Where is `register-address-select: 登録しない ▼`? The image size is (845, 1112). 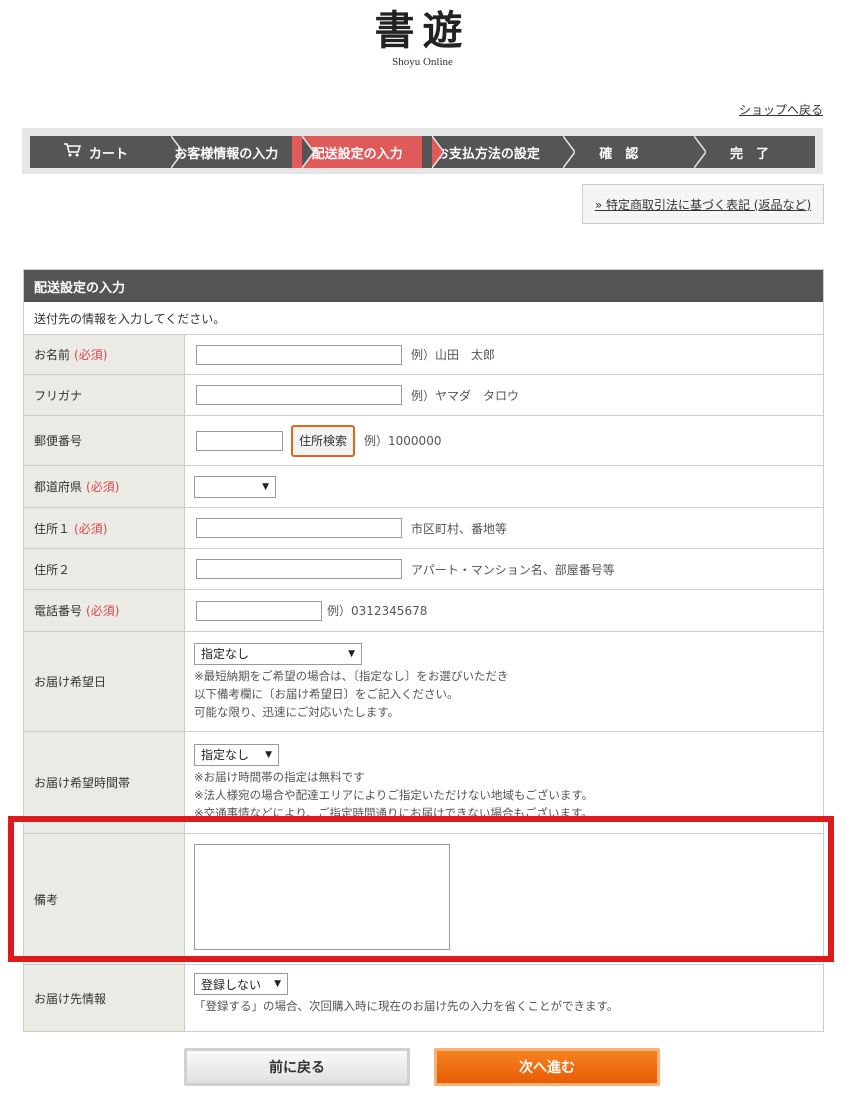
register-address-select: 登録しない ▼ is located at coordinates (241, 984).